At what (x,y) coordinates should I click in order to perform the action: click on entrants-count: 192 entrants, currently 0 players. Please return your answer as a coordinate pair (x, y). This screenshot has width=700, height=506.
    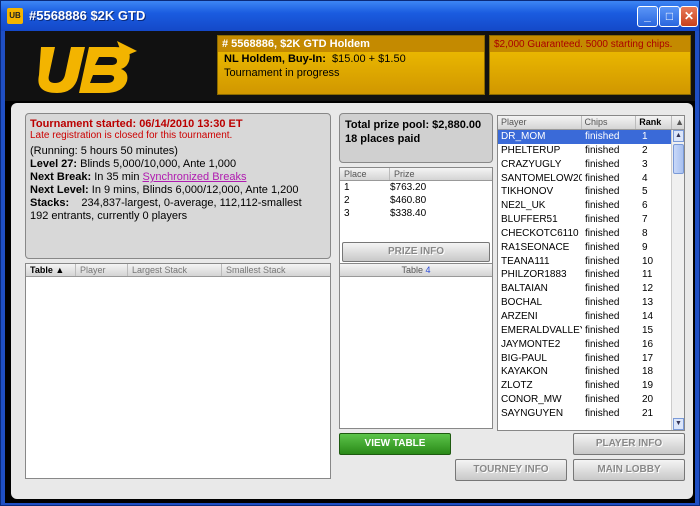
    Looking at the image, I should click on (109, 216).